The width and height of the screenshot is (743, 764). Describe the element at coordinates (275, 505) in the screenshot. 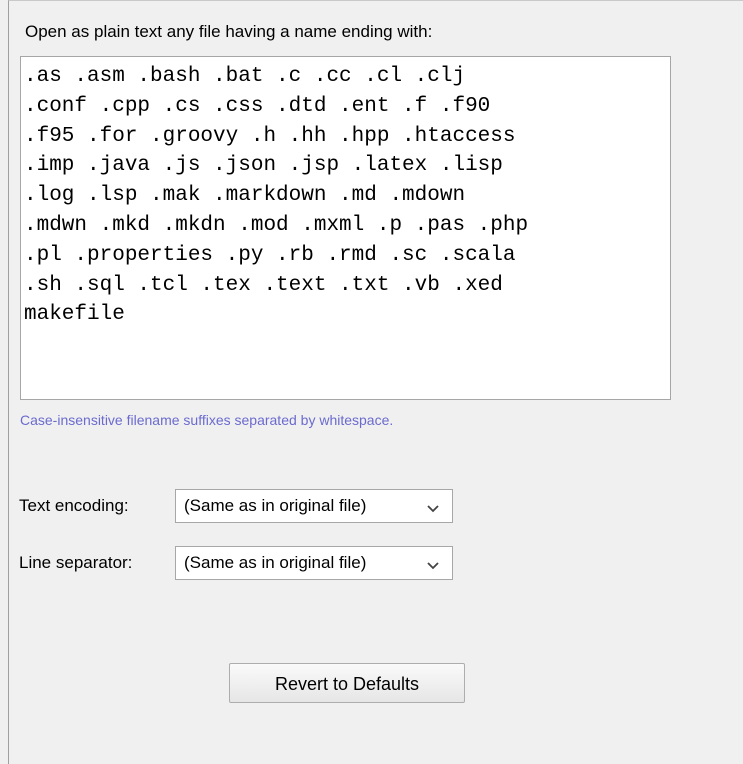

I see `text-encoding-value: (Same as in original file)` at that location.